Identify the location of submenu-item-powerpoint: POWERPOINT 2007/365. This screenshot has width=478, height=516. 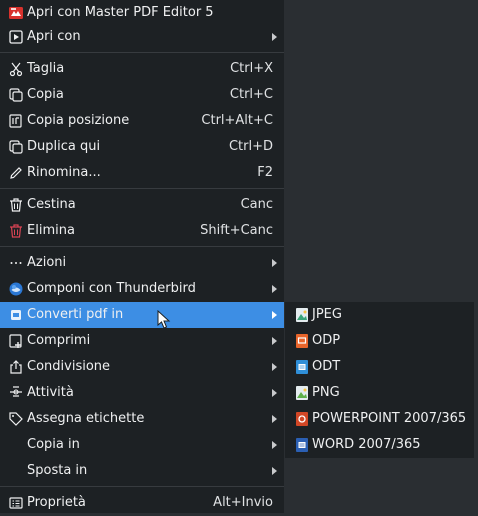
(379, 419).